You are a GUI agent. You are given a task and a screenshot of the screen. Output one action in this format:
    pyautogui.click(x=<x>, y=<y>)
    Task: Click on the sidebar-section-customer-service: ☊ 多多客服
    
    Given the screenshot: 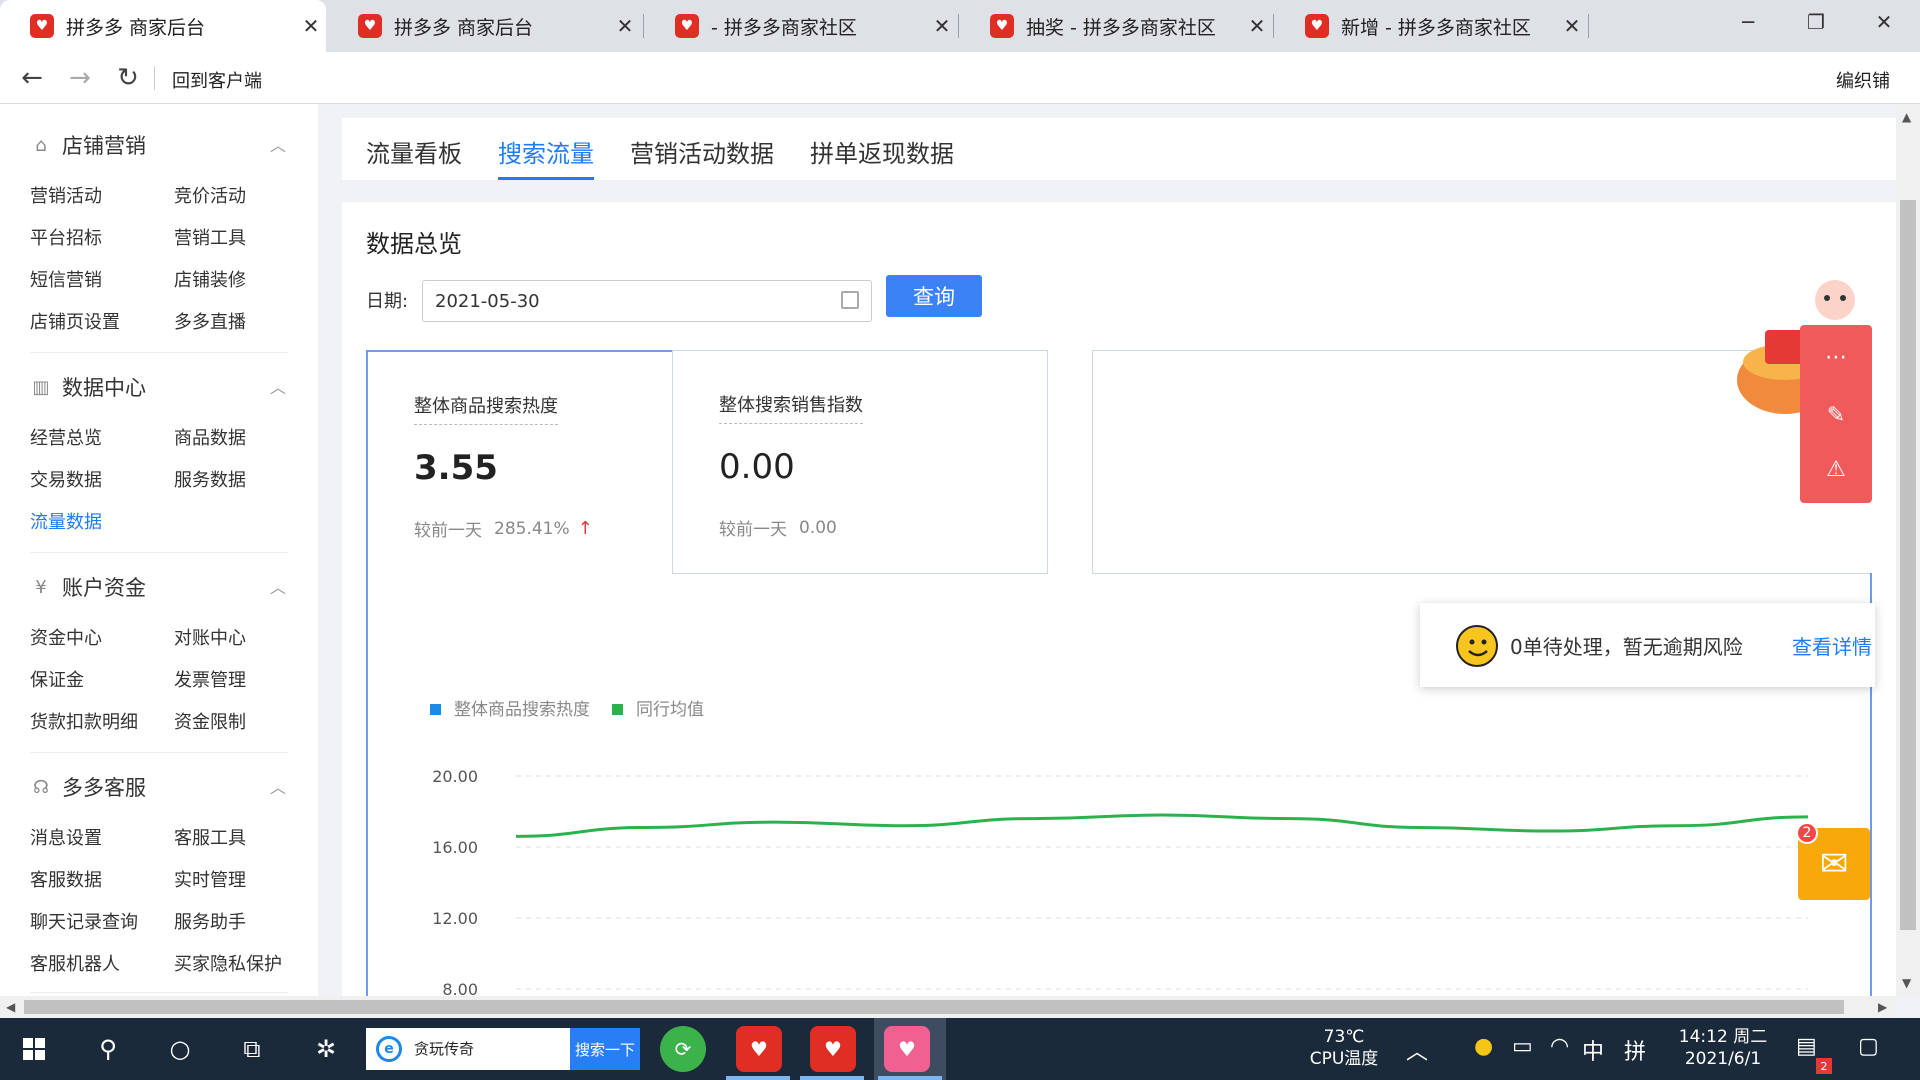 What is the action you would take?
    pyautogui.click(x=88, y=787)
    